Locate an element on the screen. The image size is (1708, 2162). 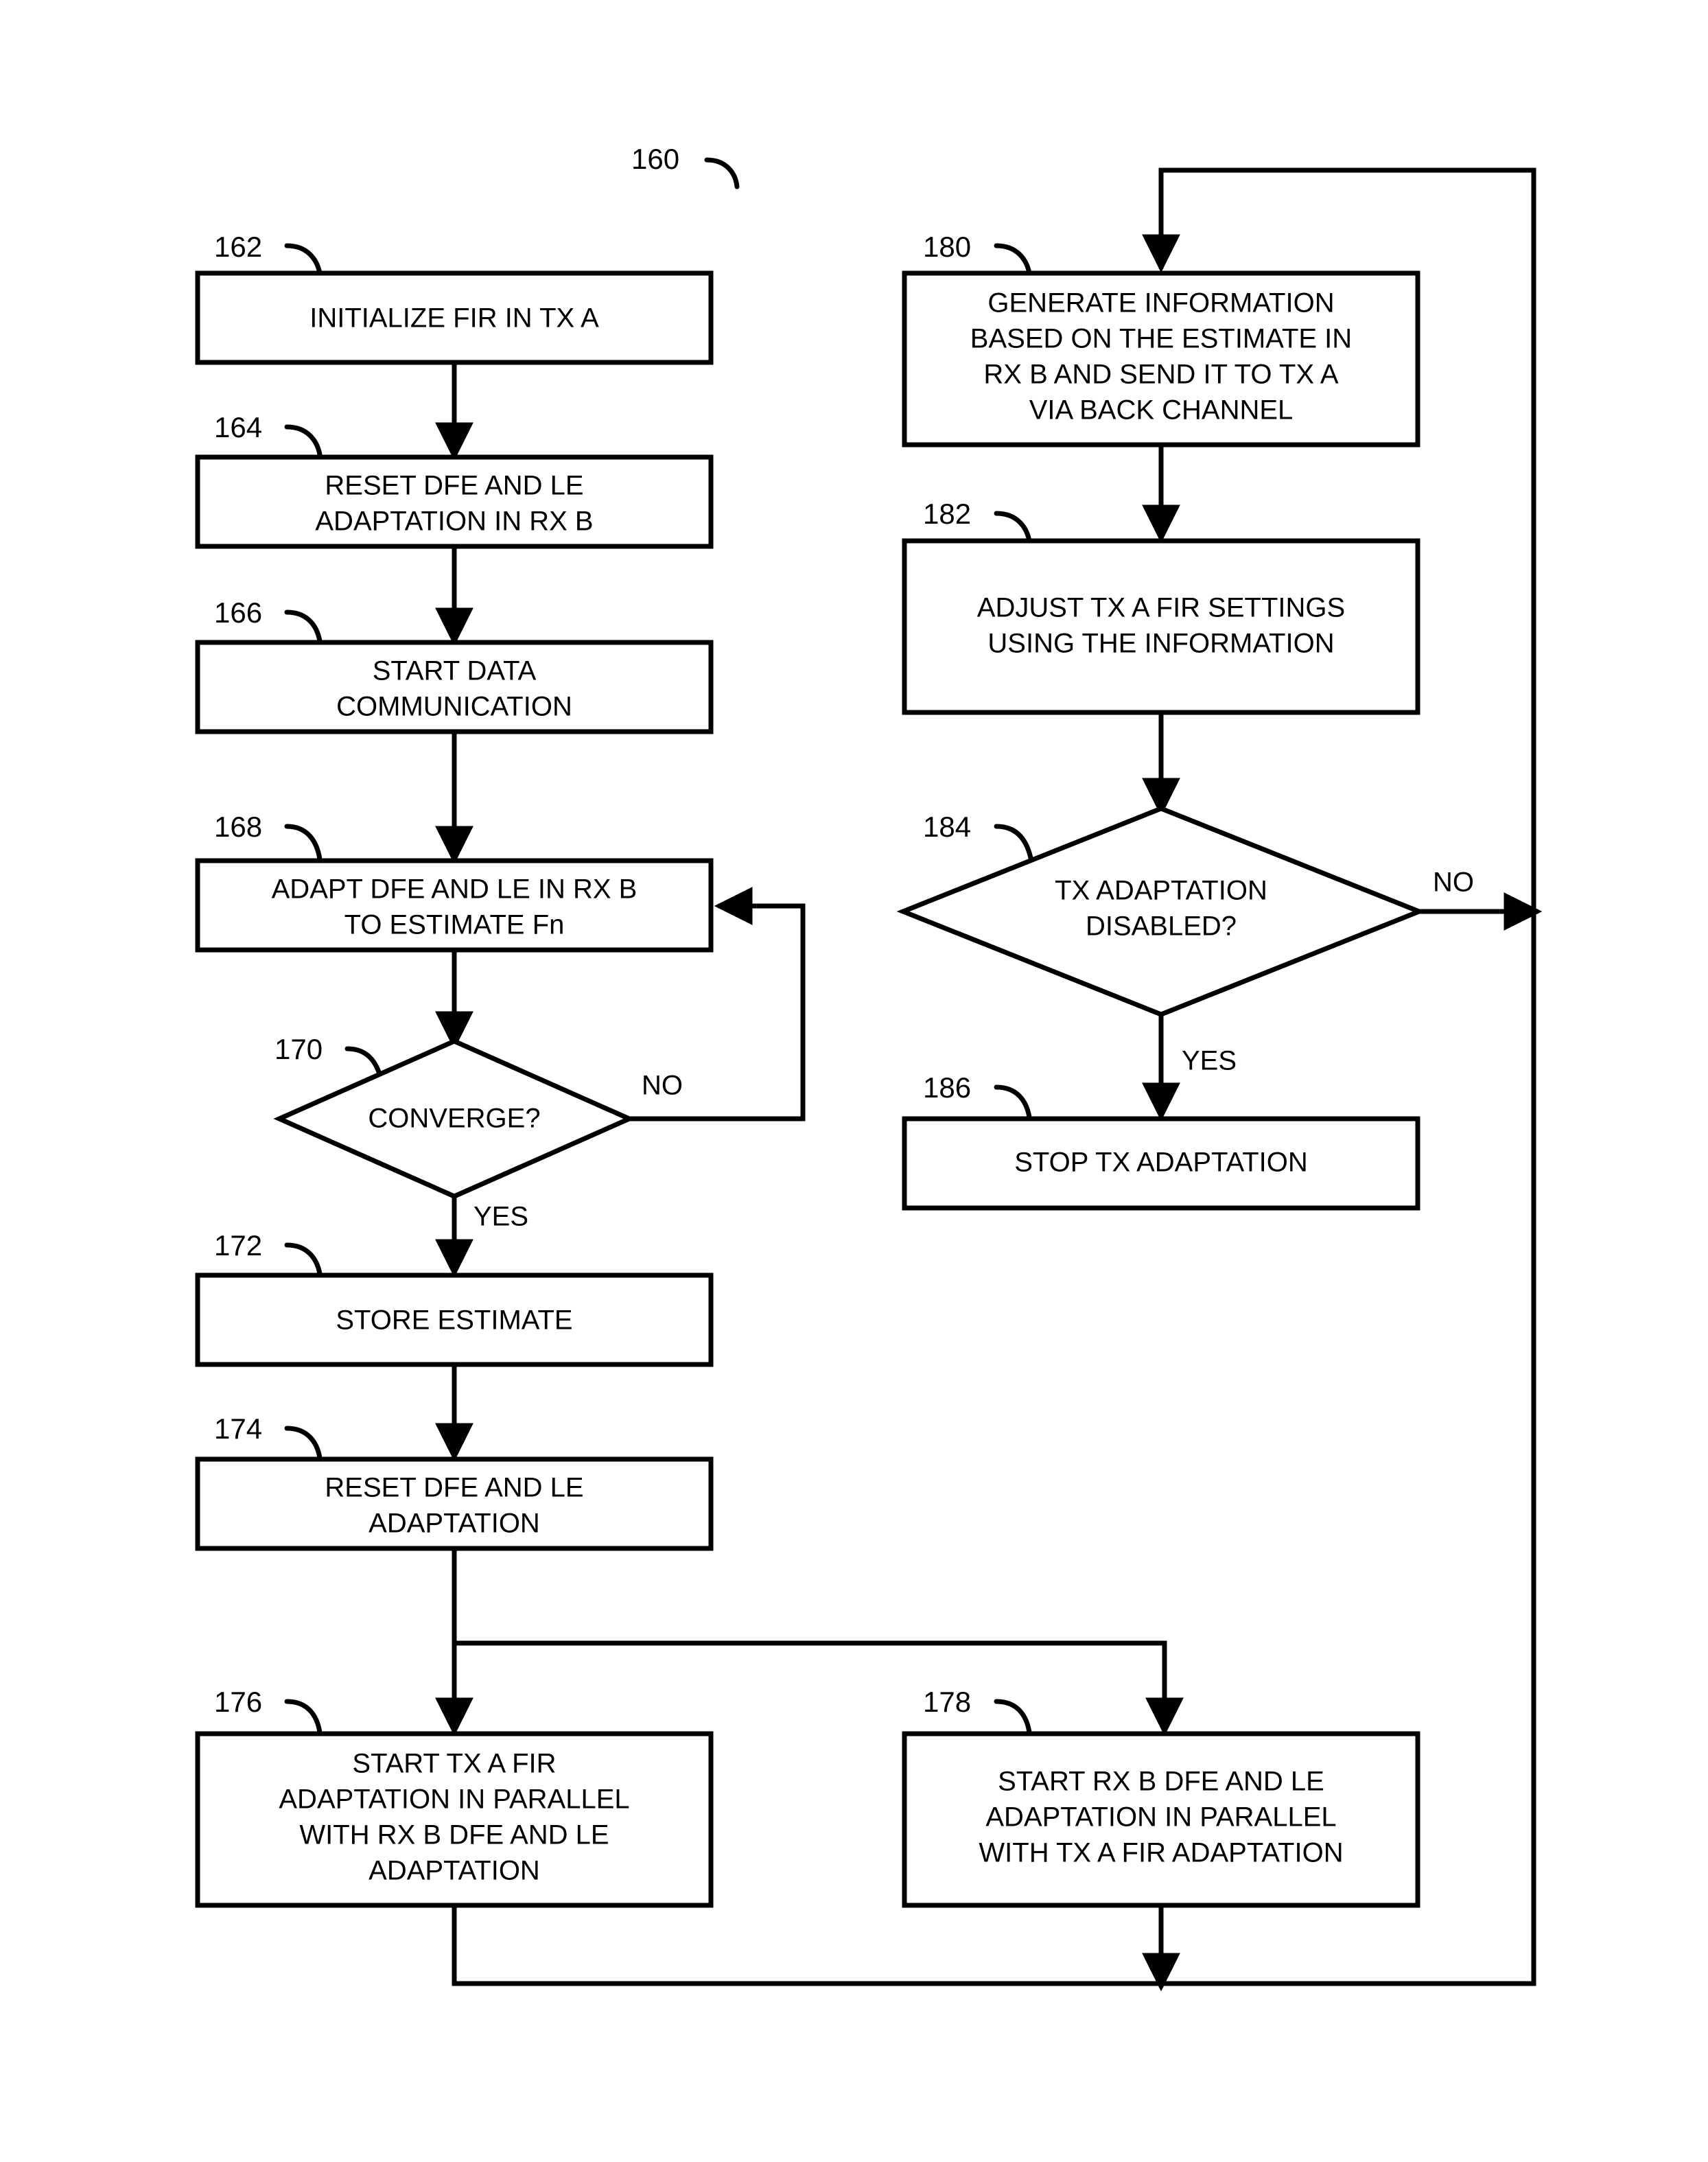
process-box-176-line-2: ADAPTATION IN PARALLEL is located at coordinates (454, 1800).